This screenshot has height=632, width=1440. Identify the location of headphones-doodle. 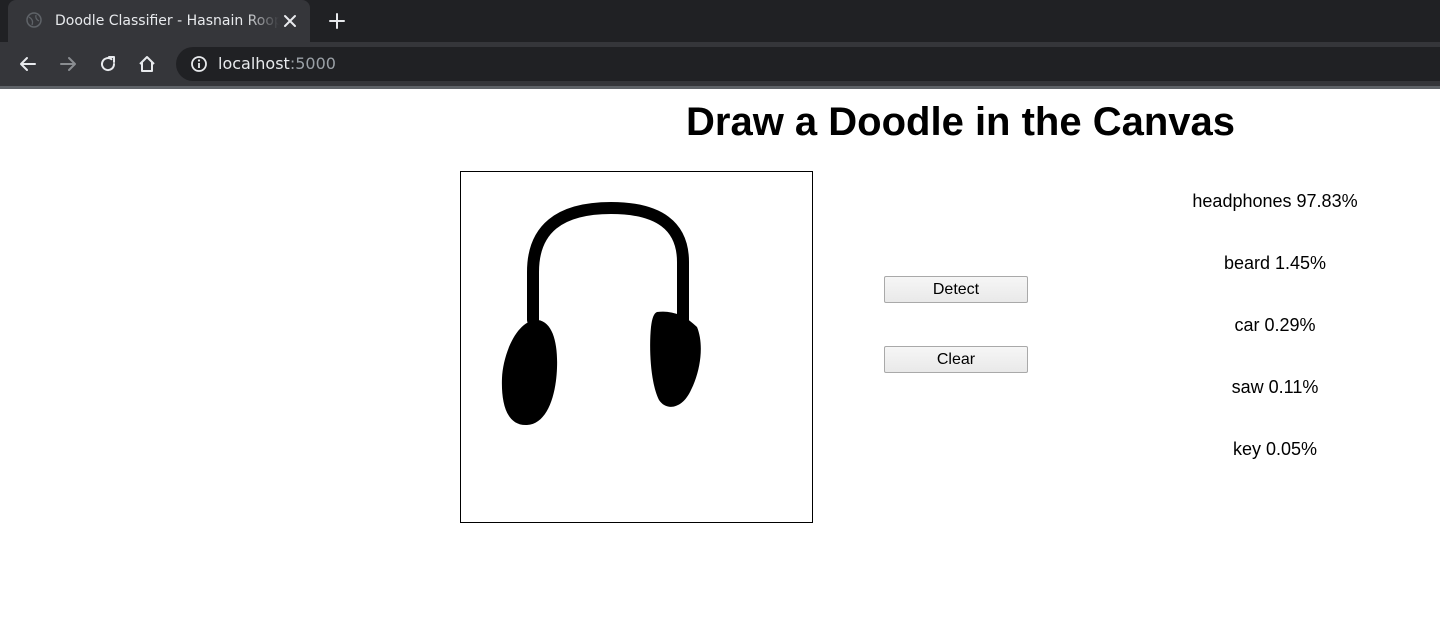
(601, 314).